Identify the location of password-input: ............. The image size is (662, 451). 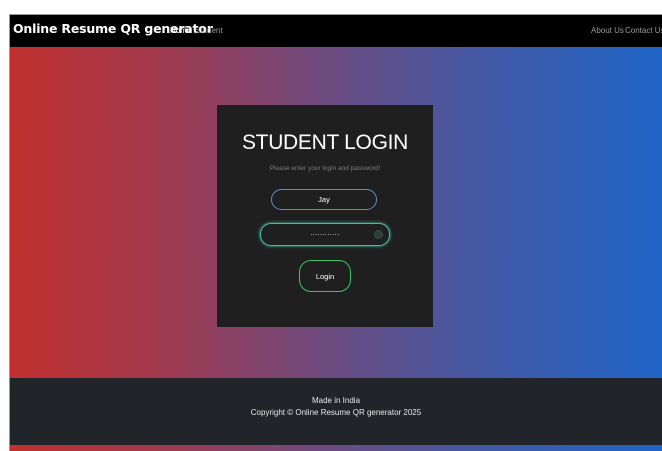
(325, 234).